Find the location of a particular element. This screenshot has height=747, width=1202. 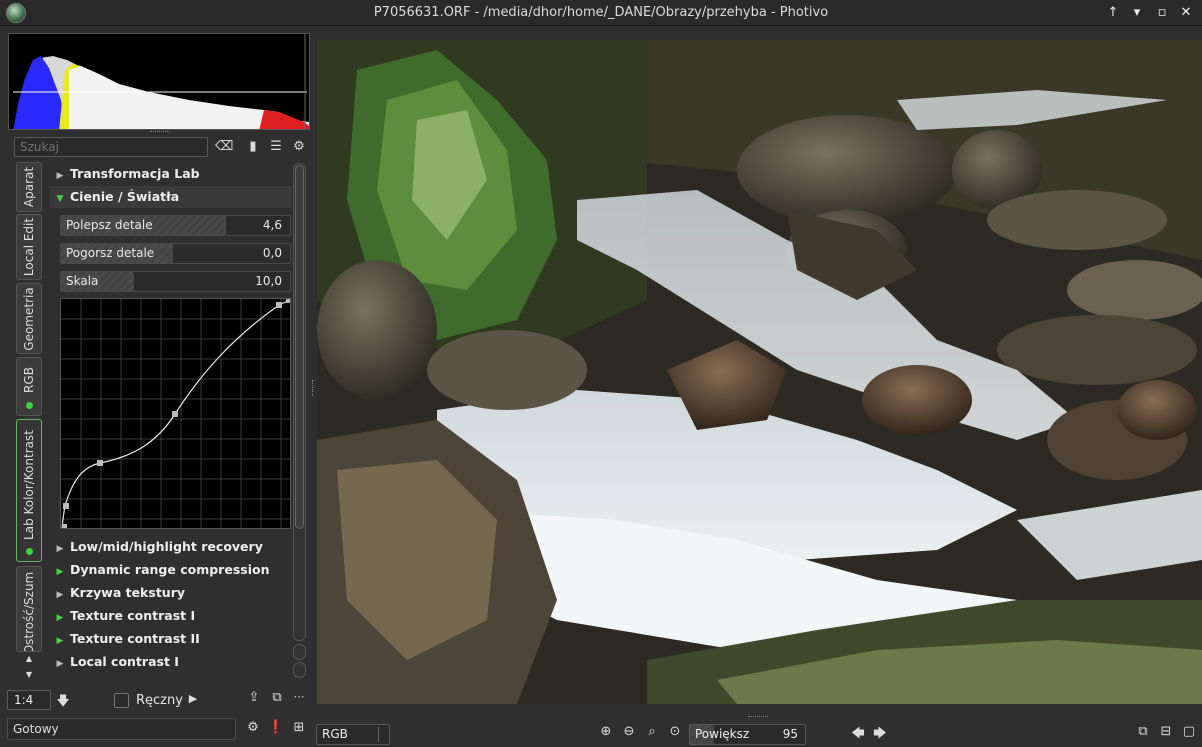

slider-skala: Skala 10,0 is located at coordinates (175, 281).